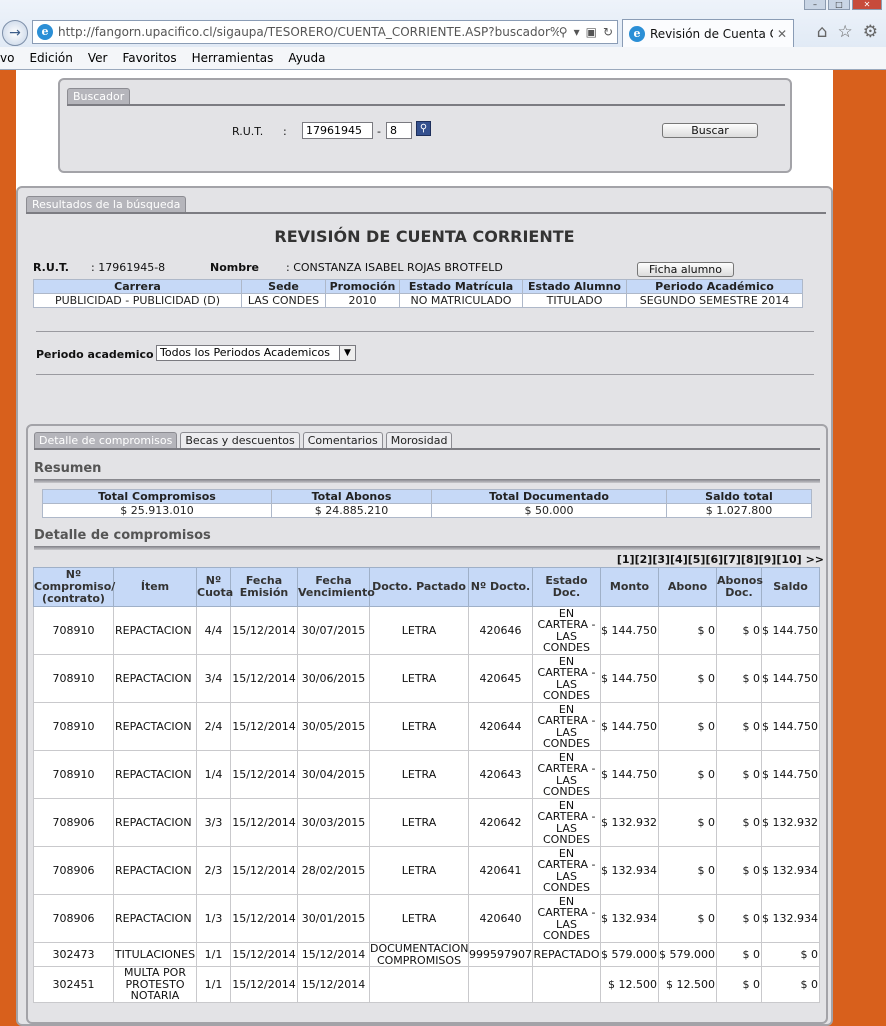 Image resolution: width=886 pixels, height=1026 pixels. I want to click on th-abono: Abono, so click(687, 587).